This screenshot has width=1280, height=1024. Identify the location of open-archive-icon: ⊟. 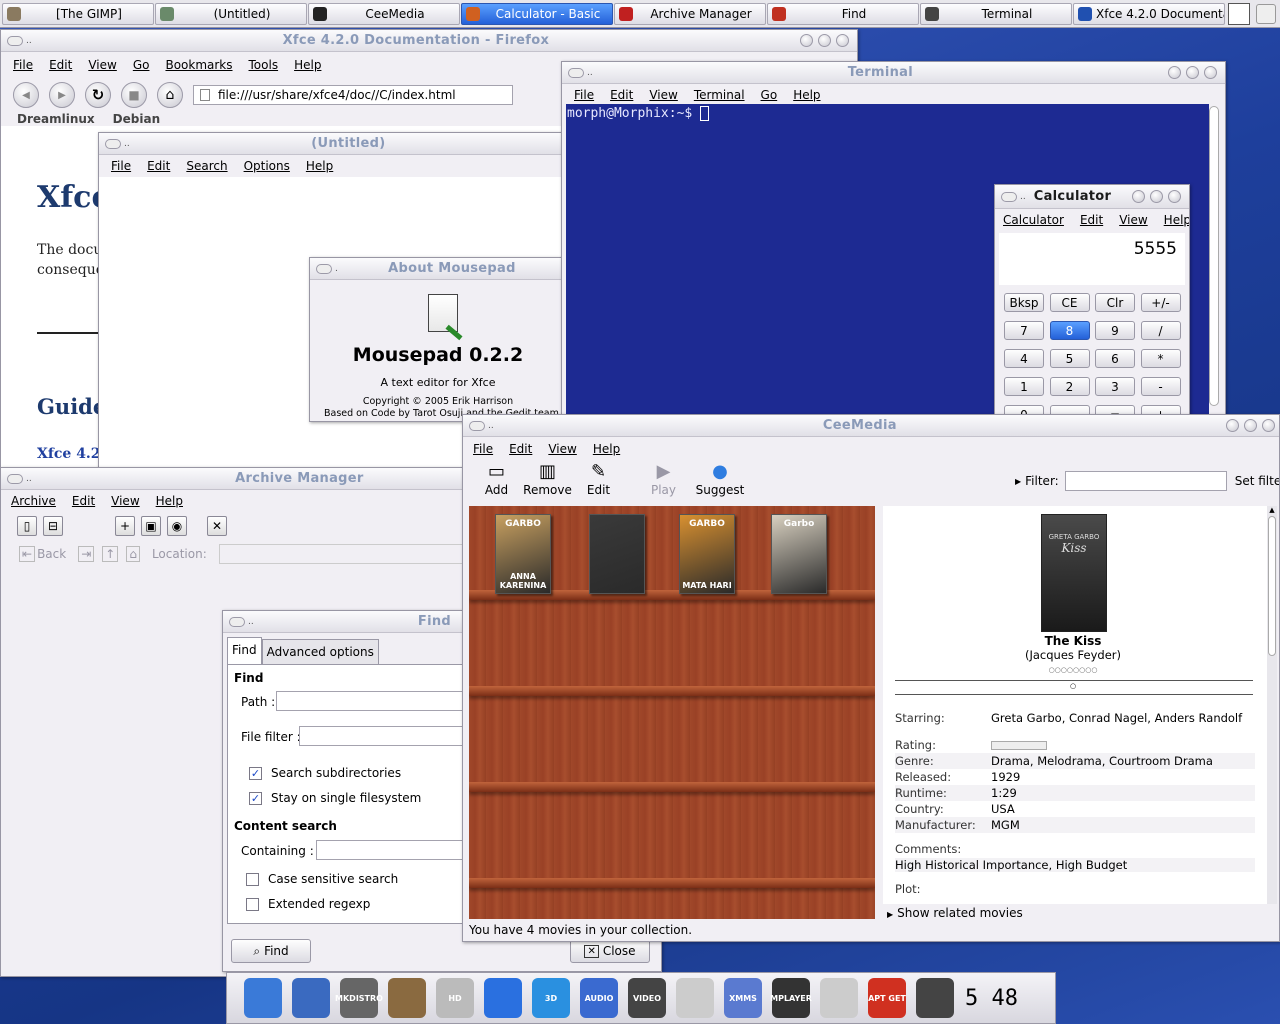
(53, 526).